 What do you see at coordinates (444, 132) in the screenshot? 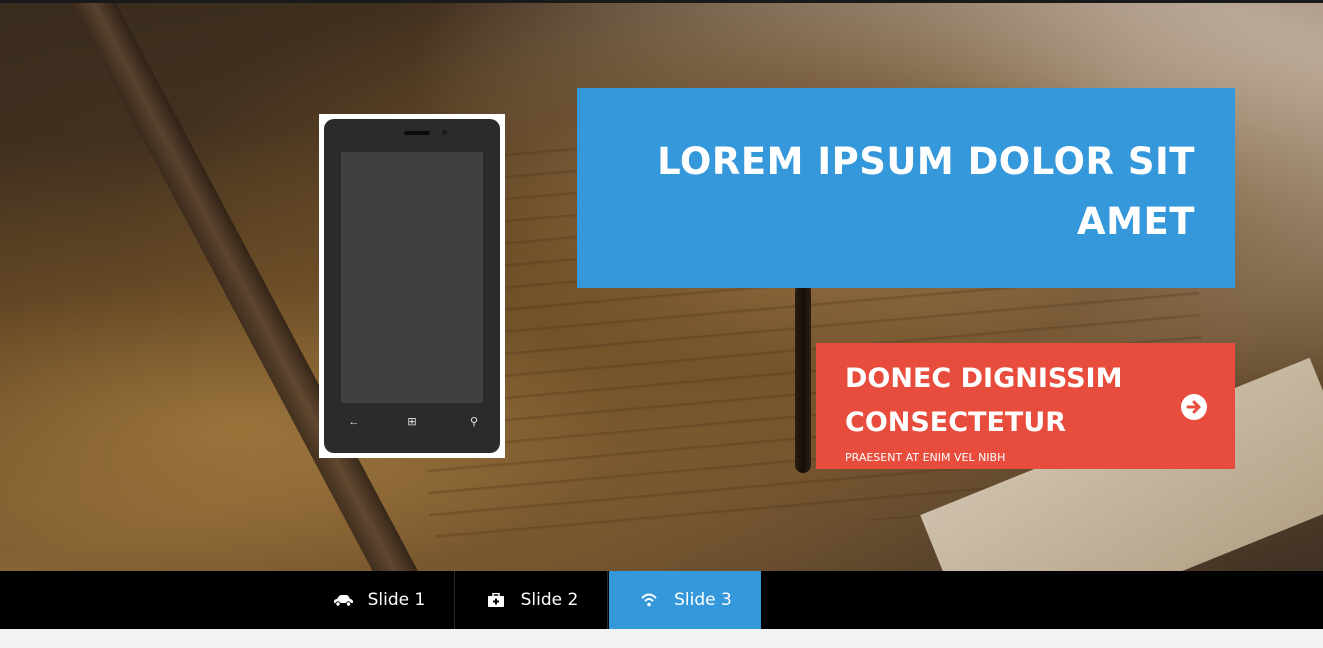
I see `phone-camera` at bounding box center [444, 132].